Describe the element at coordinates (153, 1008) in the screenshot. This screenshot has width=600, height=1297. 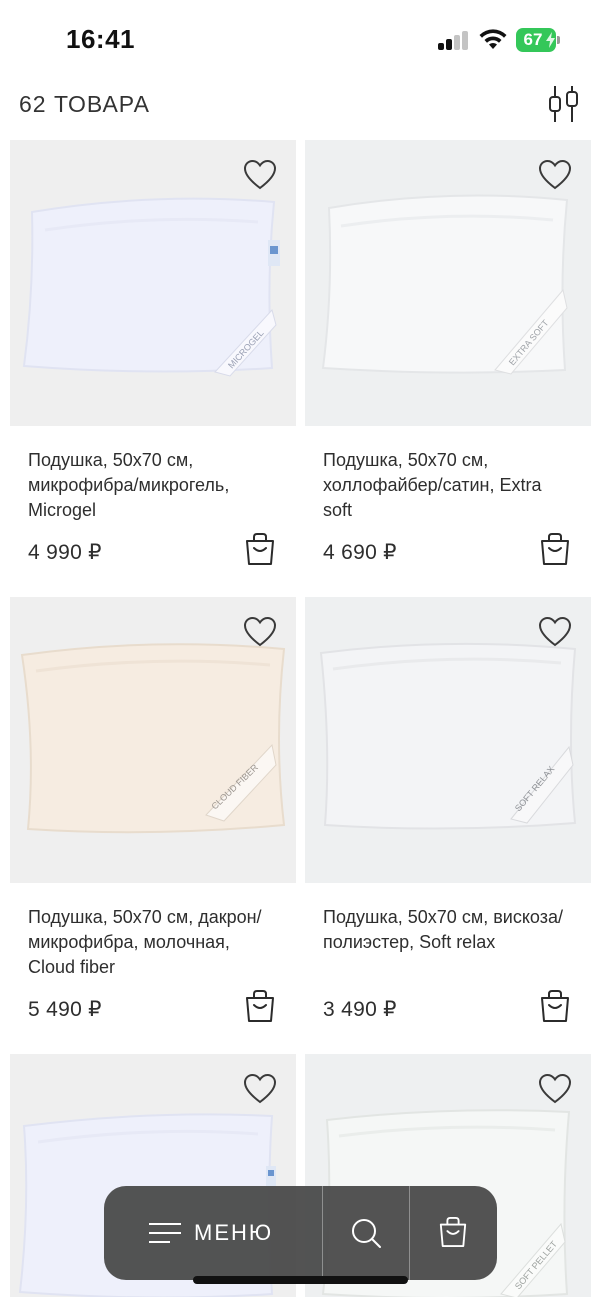
I see `product-footer: 5 490 ₽` at that location.